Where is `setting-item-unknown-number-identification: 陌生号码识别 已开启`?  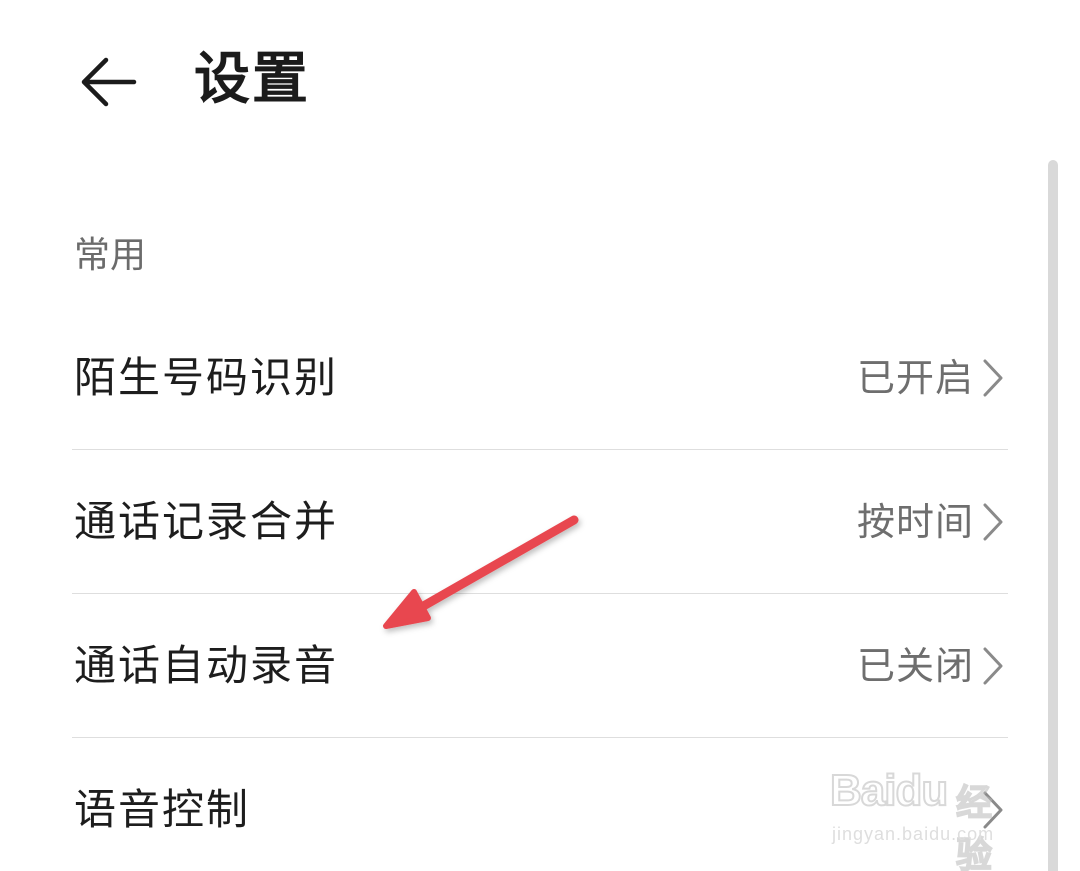 setting-item-unknown-number-identification: 陌生号码识别 已开启 is located at coordinates (540, 378).